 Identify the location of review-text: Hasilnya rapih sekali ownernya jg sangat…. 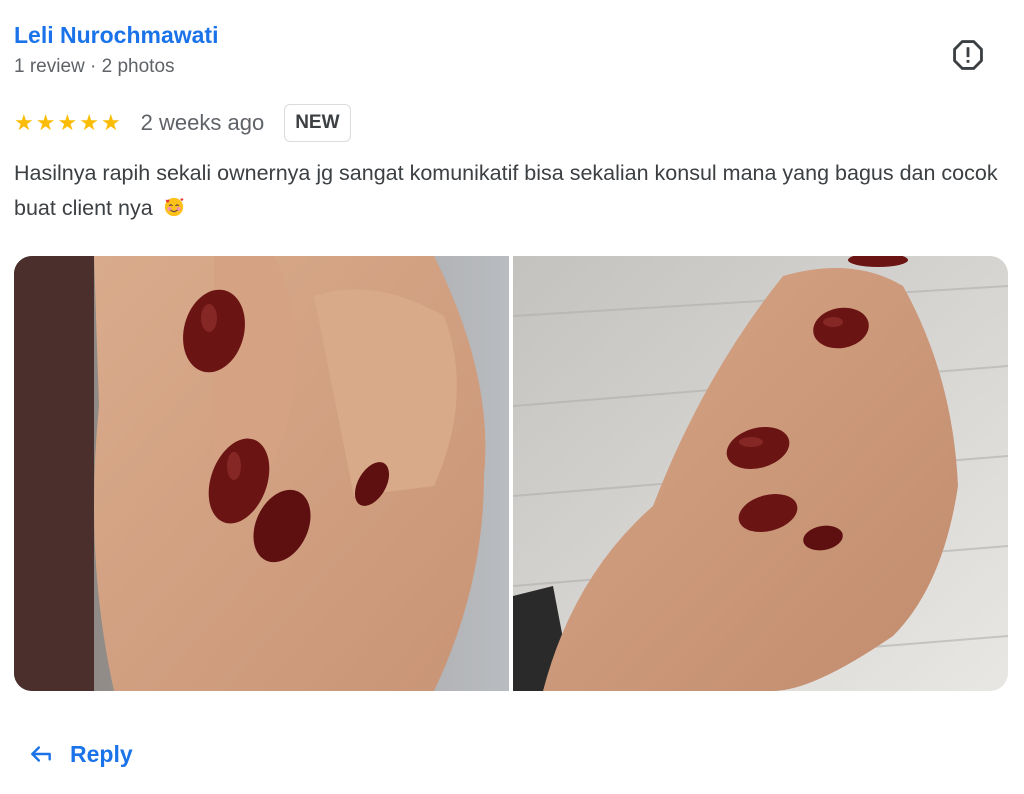
(509, 191).